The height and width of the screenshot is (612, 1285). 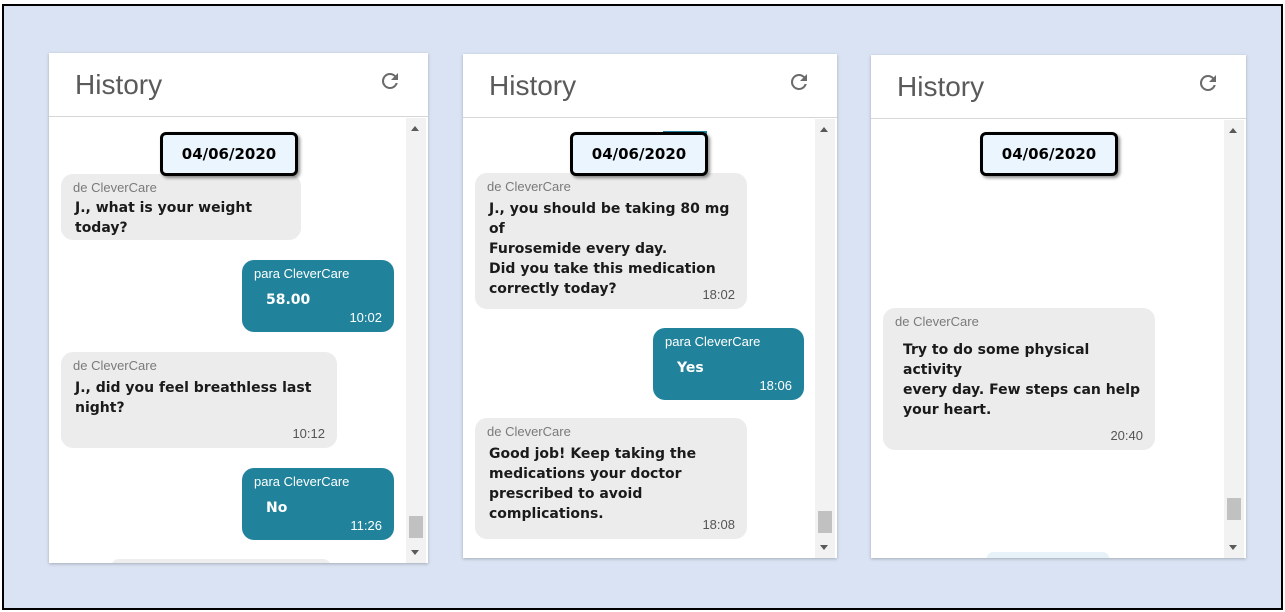 I want to click on message-time: 18:08, so click(x=718, y=524).